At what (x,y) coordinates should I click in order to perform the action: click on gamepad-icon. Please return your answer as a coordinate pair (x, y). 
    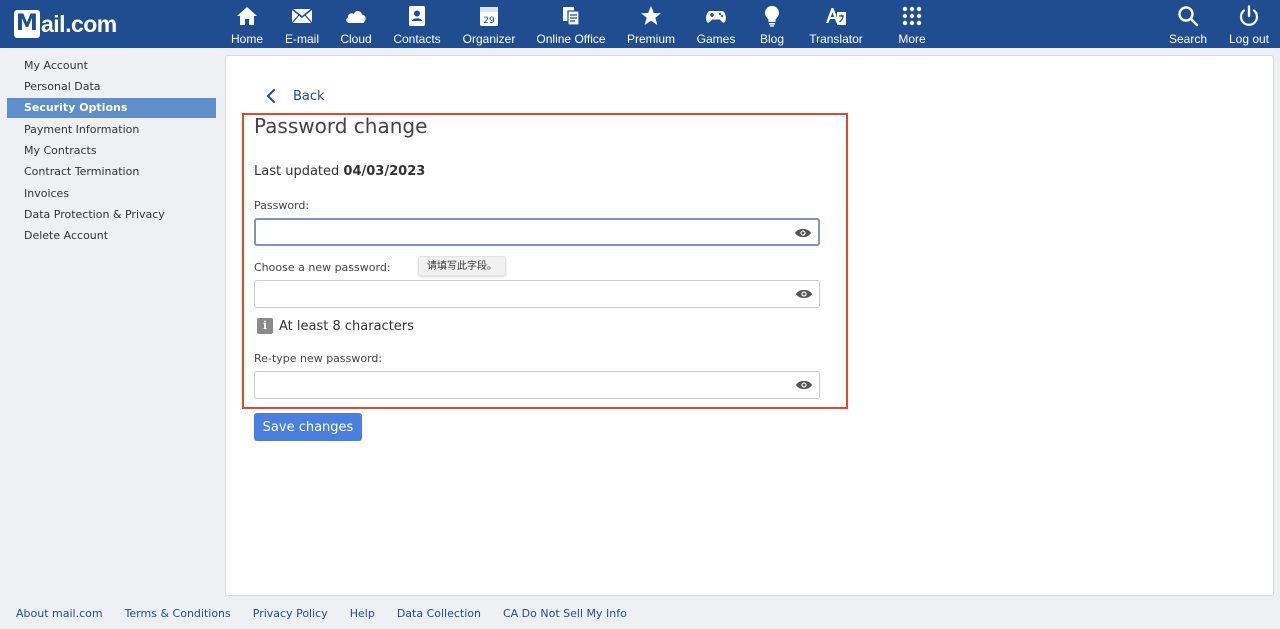
    Looking at the image, I should click on (716, 17).